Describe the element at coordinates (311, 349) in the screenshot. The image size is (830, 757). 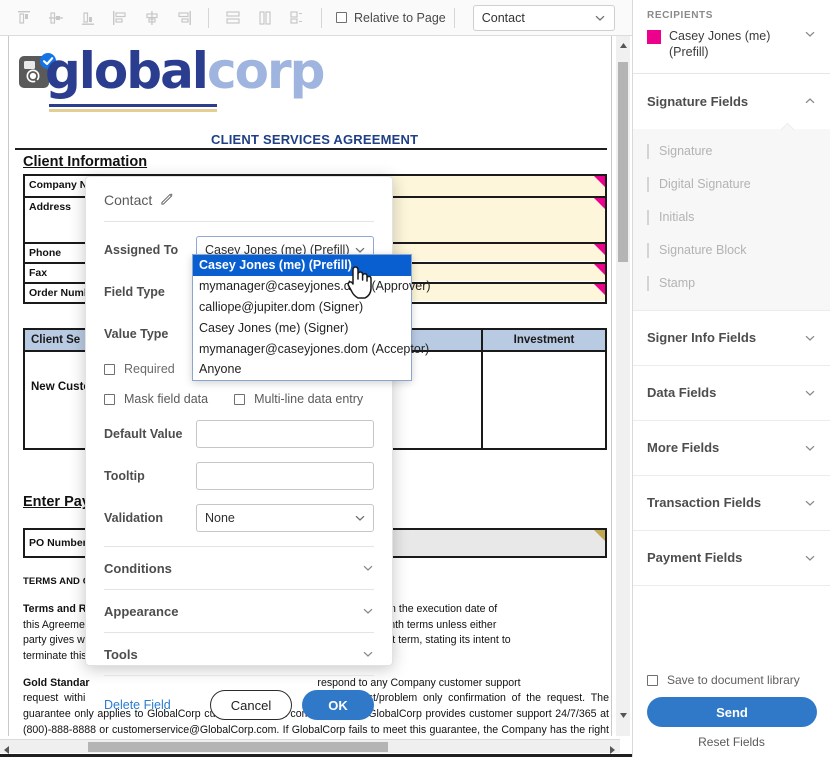
I see `dropdown-option: mymanager@caseyjones.dom (Acceptor)` at that location.